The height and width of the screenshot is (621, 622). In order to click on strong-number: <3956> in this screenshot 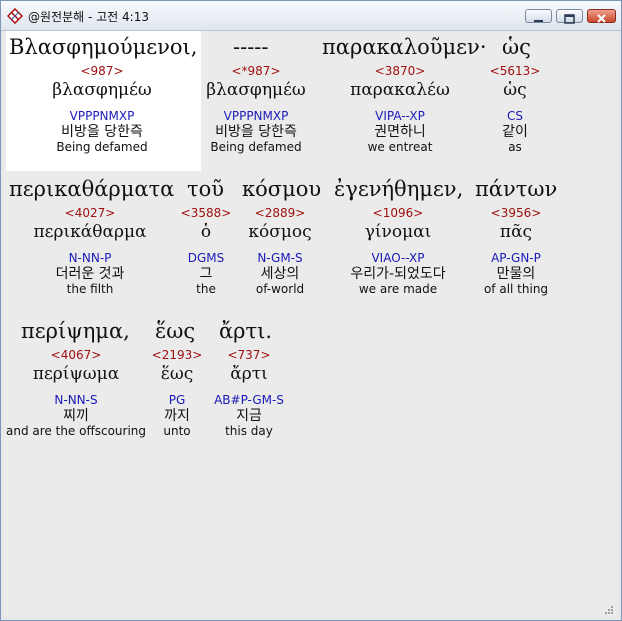, I will do `click(516, 213)`.